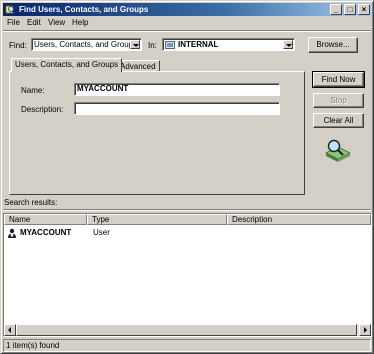 The width and height of the screenshot is (374, 354). Describe the element at coordinates (170, 45) in the screenshot. I see `domain-icon` at that location.